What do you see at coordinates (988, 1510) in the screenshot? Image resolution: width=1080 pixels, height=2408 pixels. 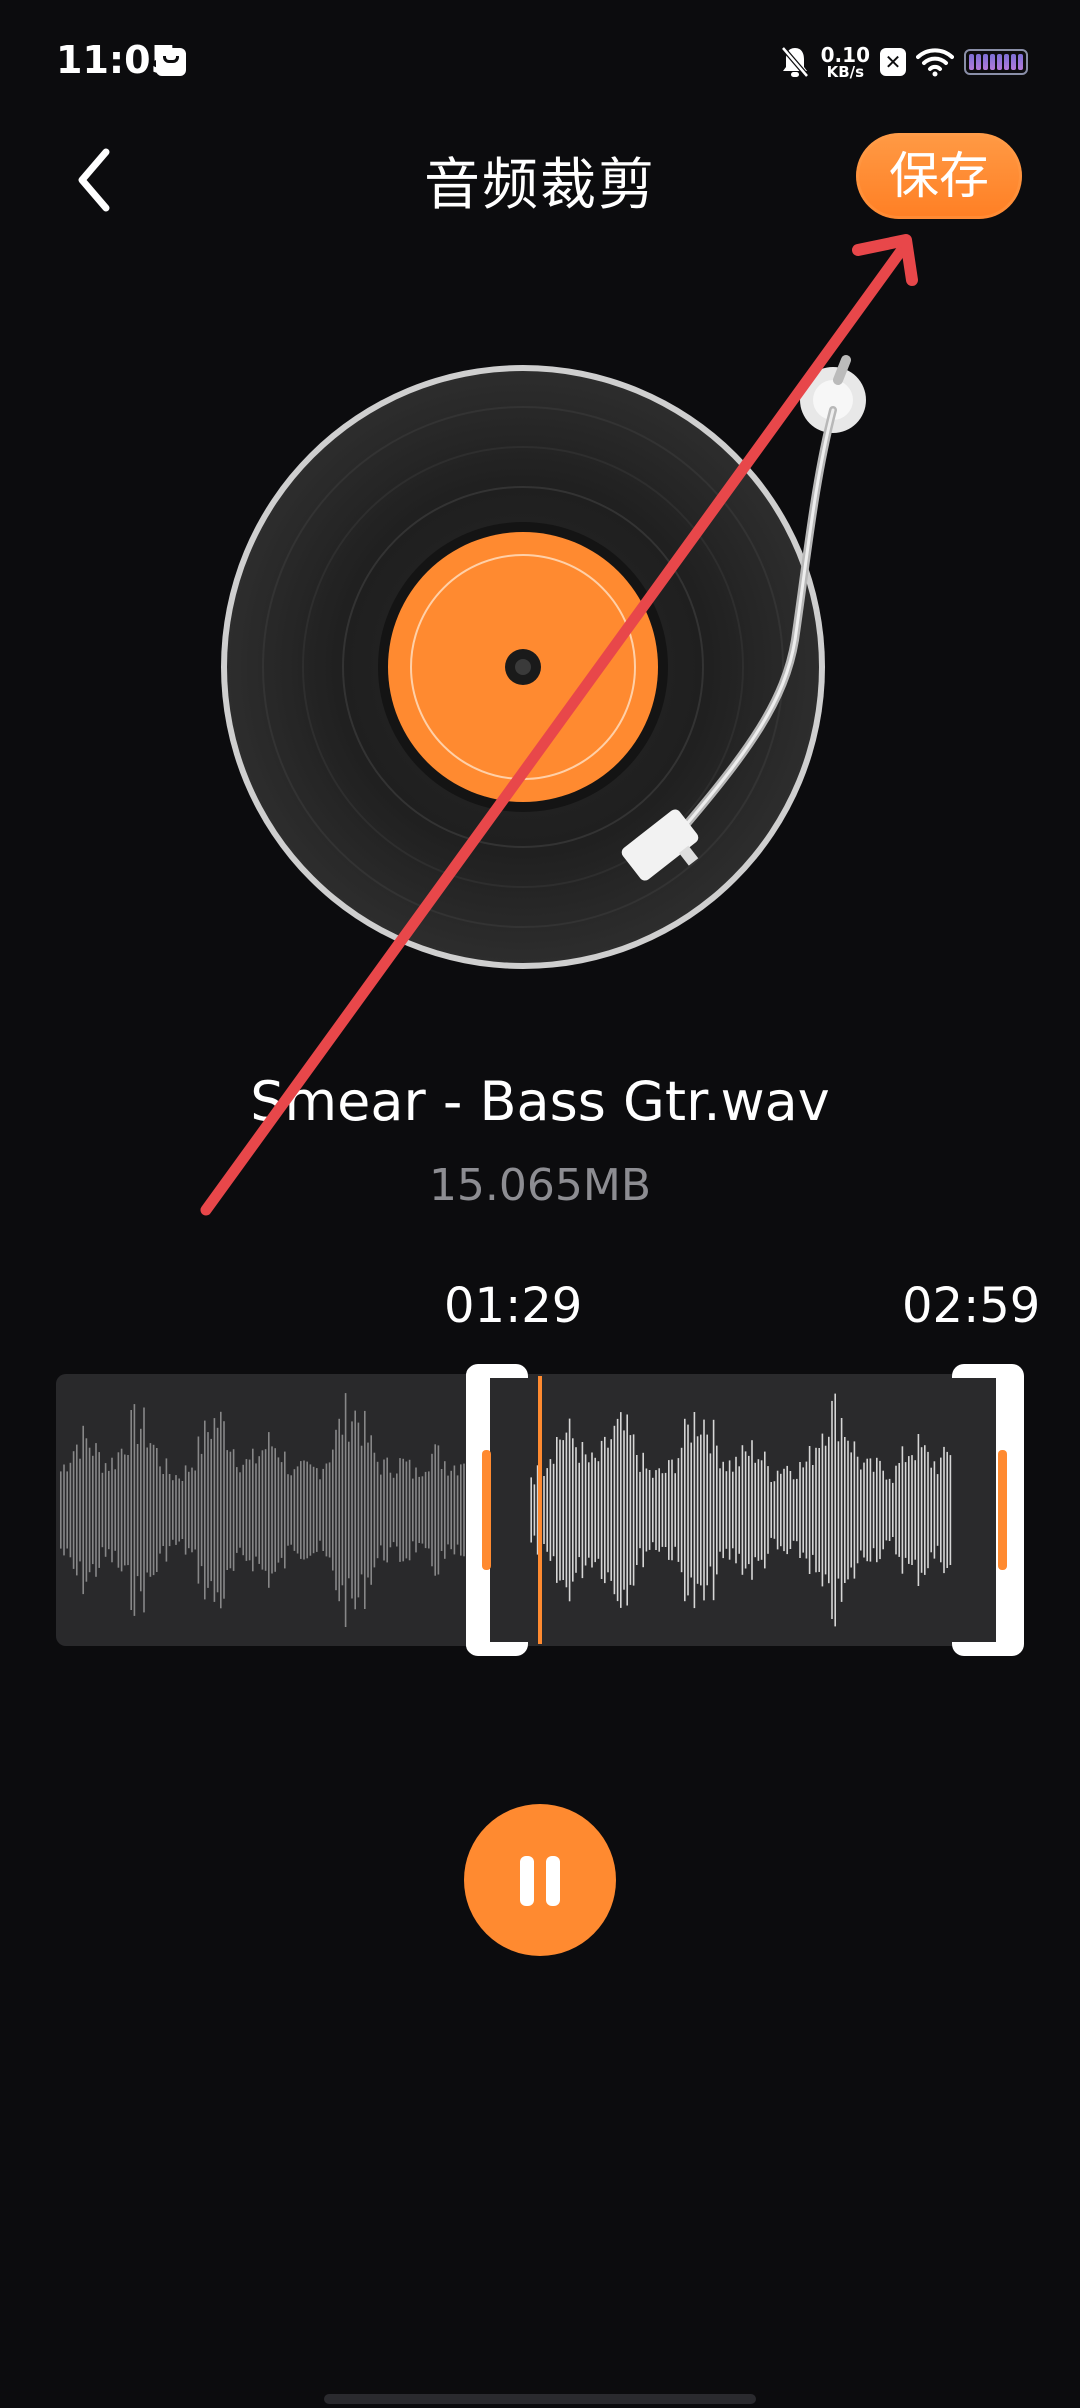 I see `trim-end-handle` at bounding box center [988, 1510].